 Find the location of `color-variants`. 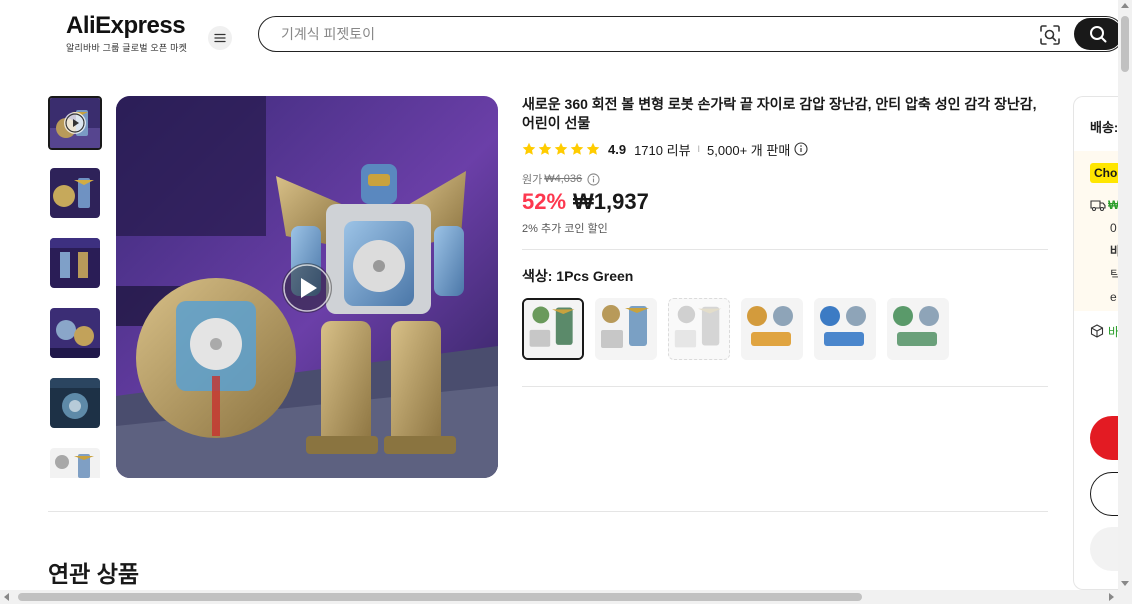

color-variants is located at coordinates (735, 329).